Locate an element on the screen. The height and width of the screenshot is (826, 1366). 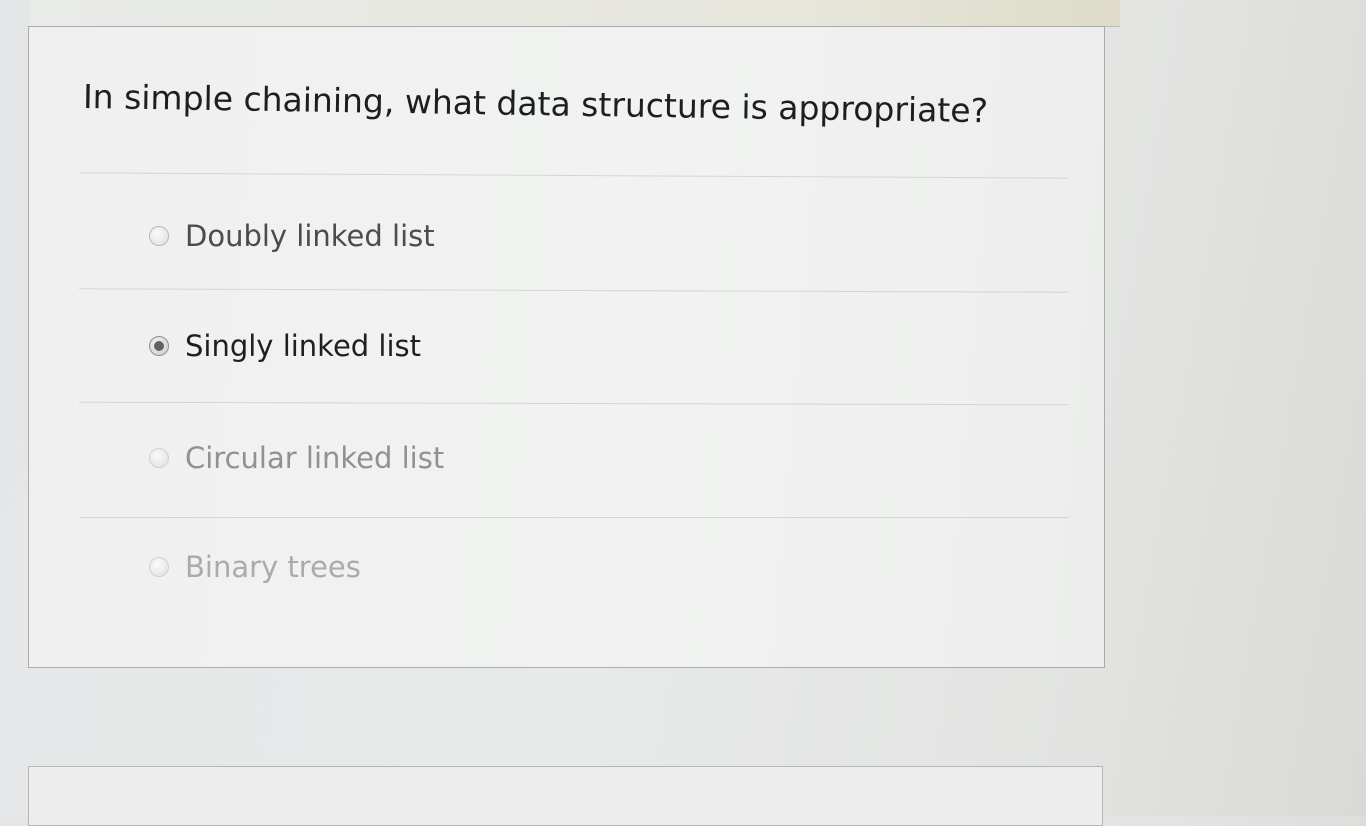
answer-option-label: Singly linked list is located at coordinates (303, 346).